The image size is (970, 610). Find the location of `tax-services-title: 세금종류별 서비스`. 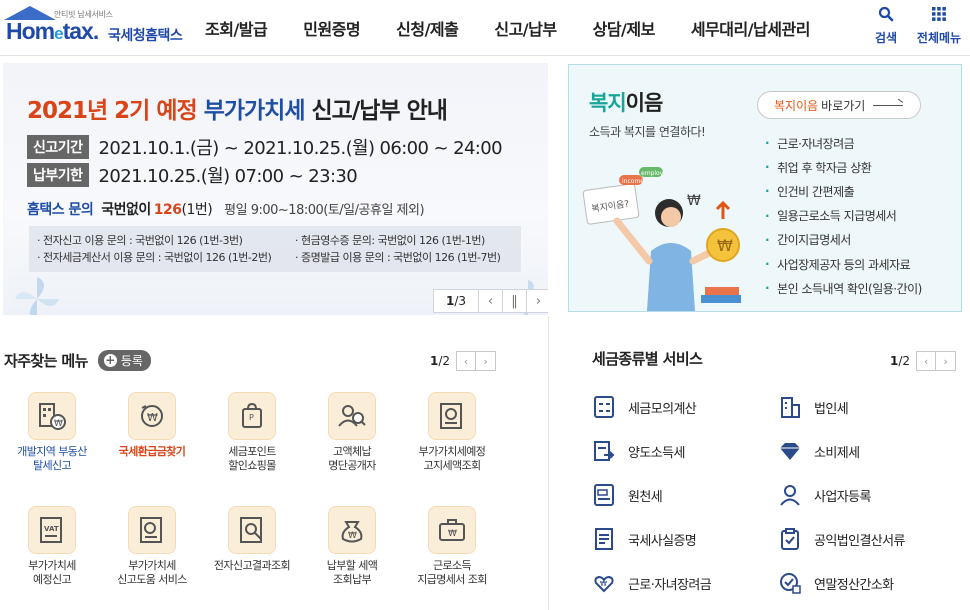

tax-services-title: 세금종류별 서비스 is located at coordinates (647, 358).